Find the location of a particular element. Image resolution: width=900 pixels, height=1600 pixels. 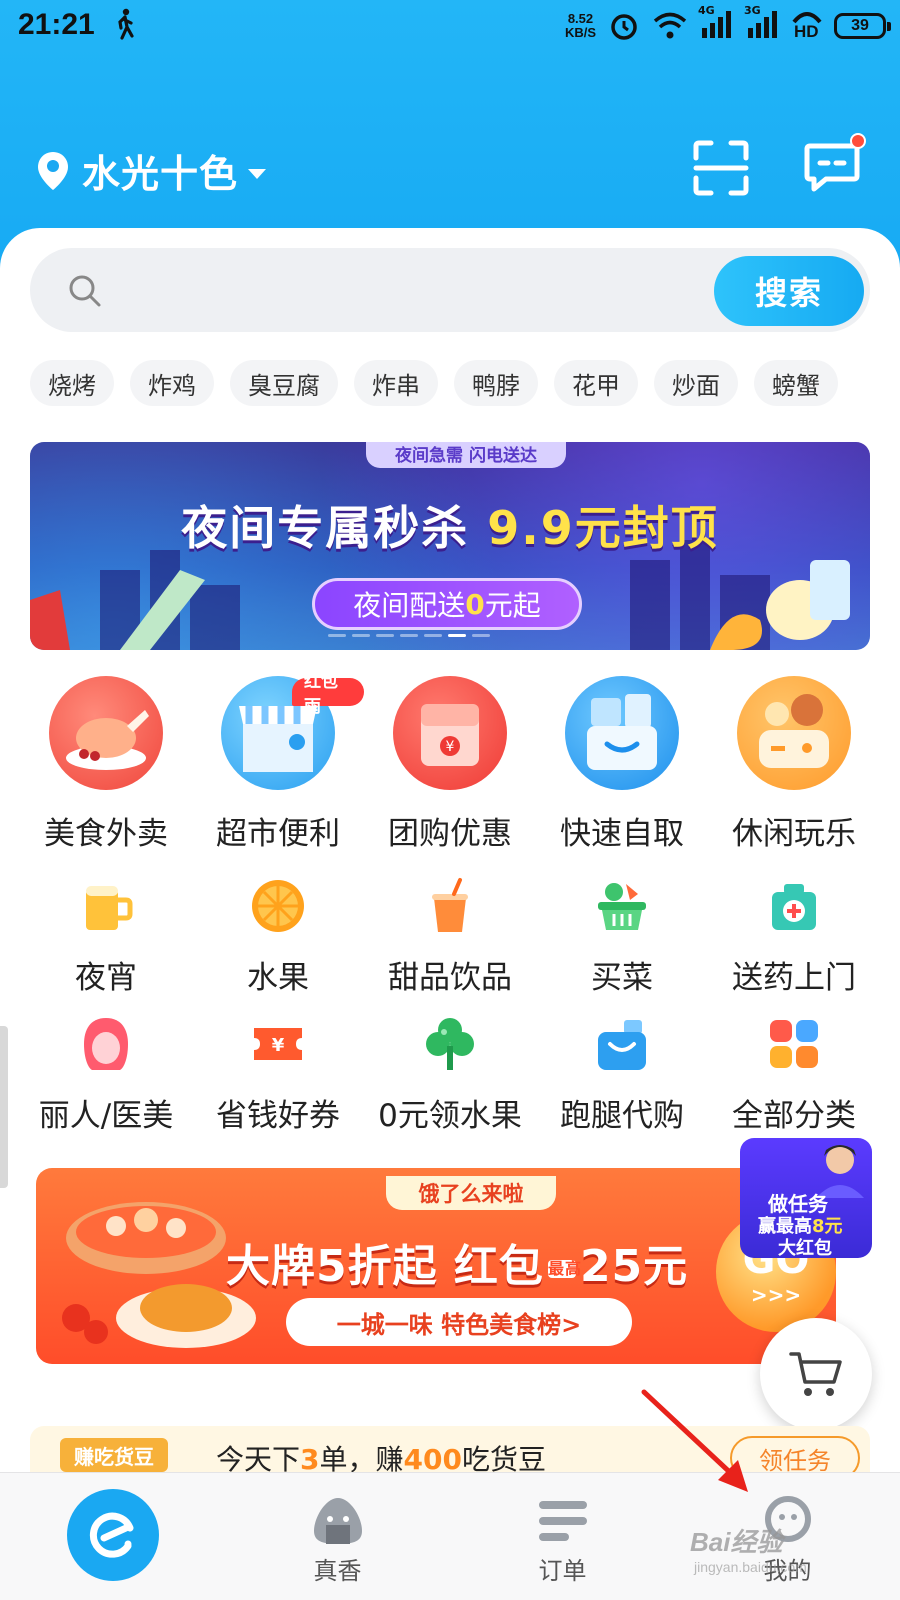

category-errands: 跑腿代购 is located at coordinates (622, 1074).